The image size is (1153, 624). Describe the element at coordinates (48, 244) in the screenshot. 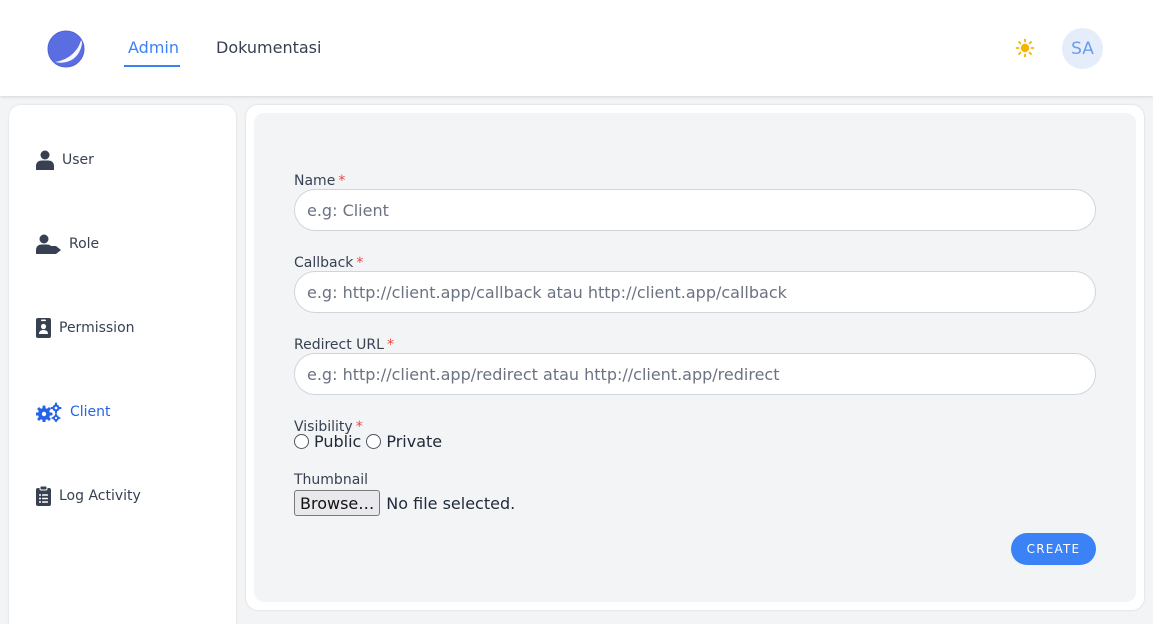

I see `user-tag-icon` at that location.